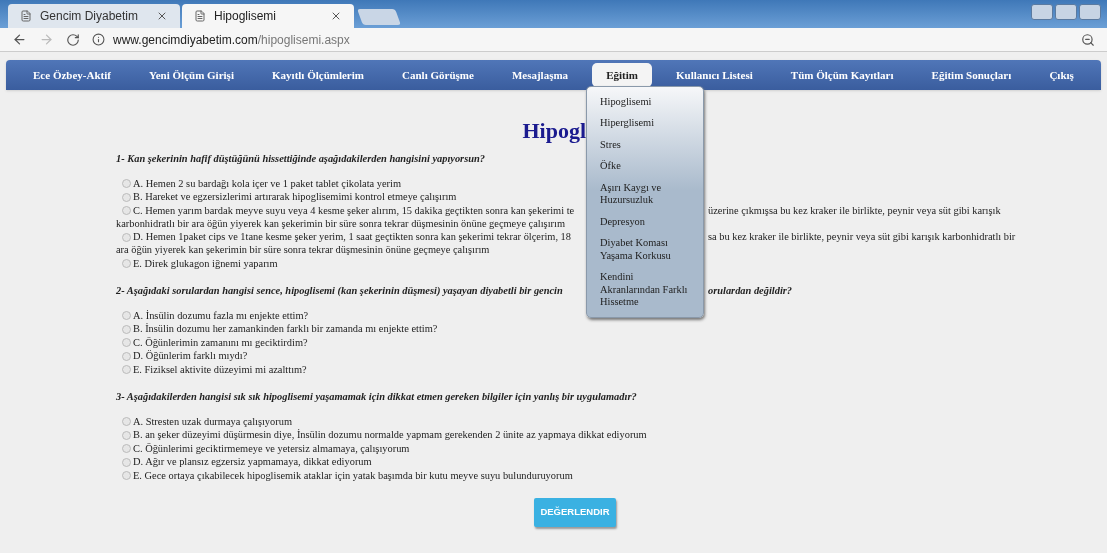  Describe the element at coordinates (205, 263) in the screenshot. I see `option-text: E. Direk glukagon iğnemi yaparım` at that location.